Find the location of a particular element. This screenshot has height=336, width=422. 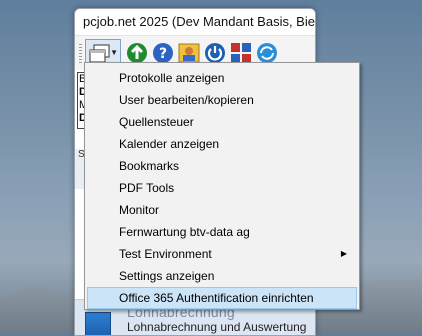

module-subtitle: Lohnabrechnung und Auswertung is located at coordinates (217, 327).